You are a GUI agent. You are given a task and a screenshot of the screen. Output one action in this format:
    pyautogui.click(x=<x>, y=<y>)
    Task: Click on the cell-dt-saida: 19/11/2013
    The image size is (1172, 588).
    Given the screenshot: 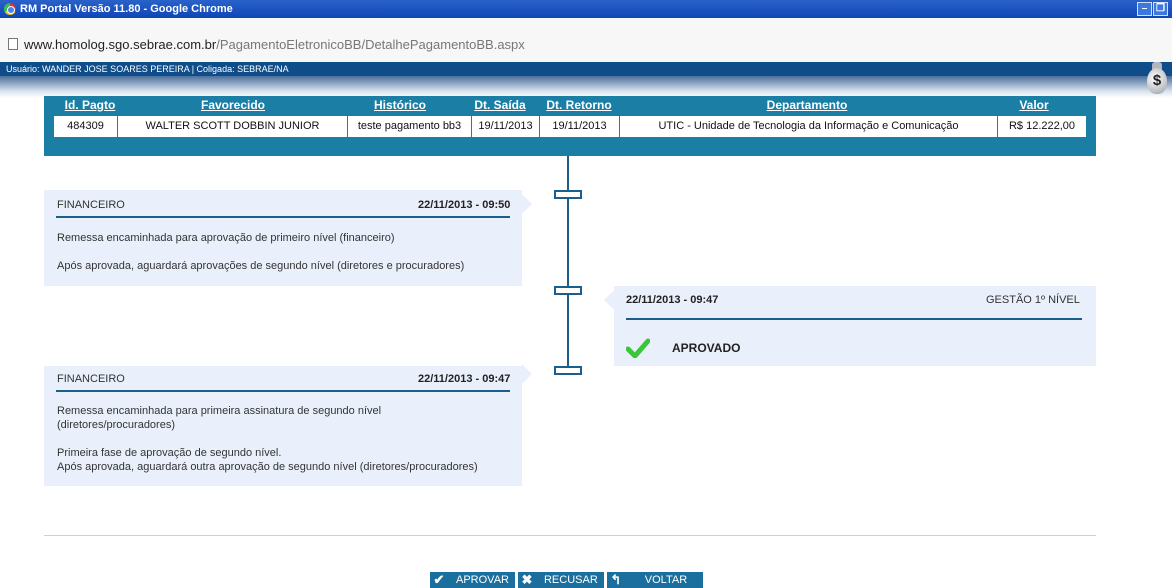 What is the action you would take?
    pyautogui.click(x=506, y=126)
    